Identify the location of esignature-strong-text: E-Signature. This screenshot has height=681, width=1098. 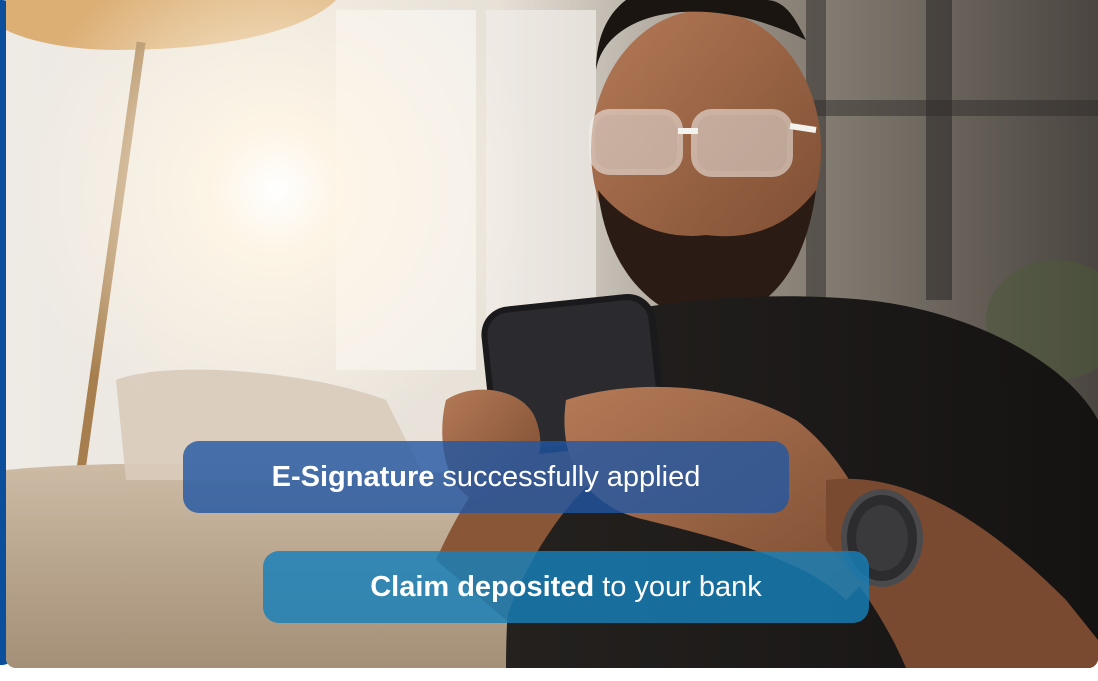
(353, 476).